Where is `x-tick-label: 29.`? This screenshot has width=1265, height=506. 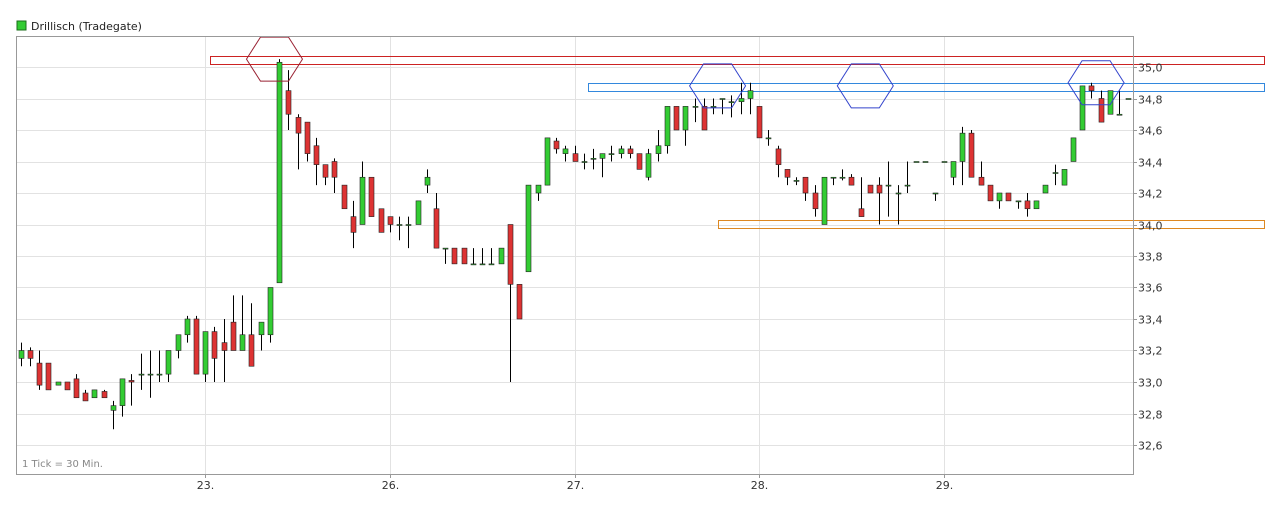 x-tick-label: 29. is located at coordinates (945, 485).